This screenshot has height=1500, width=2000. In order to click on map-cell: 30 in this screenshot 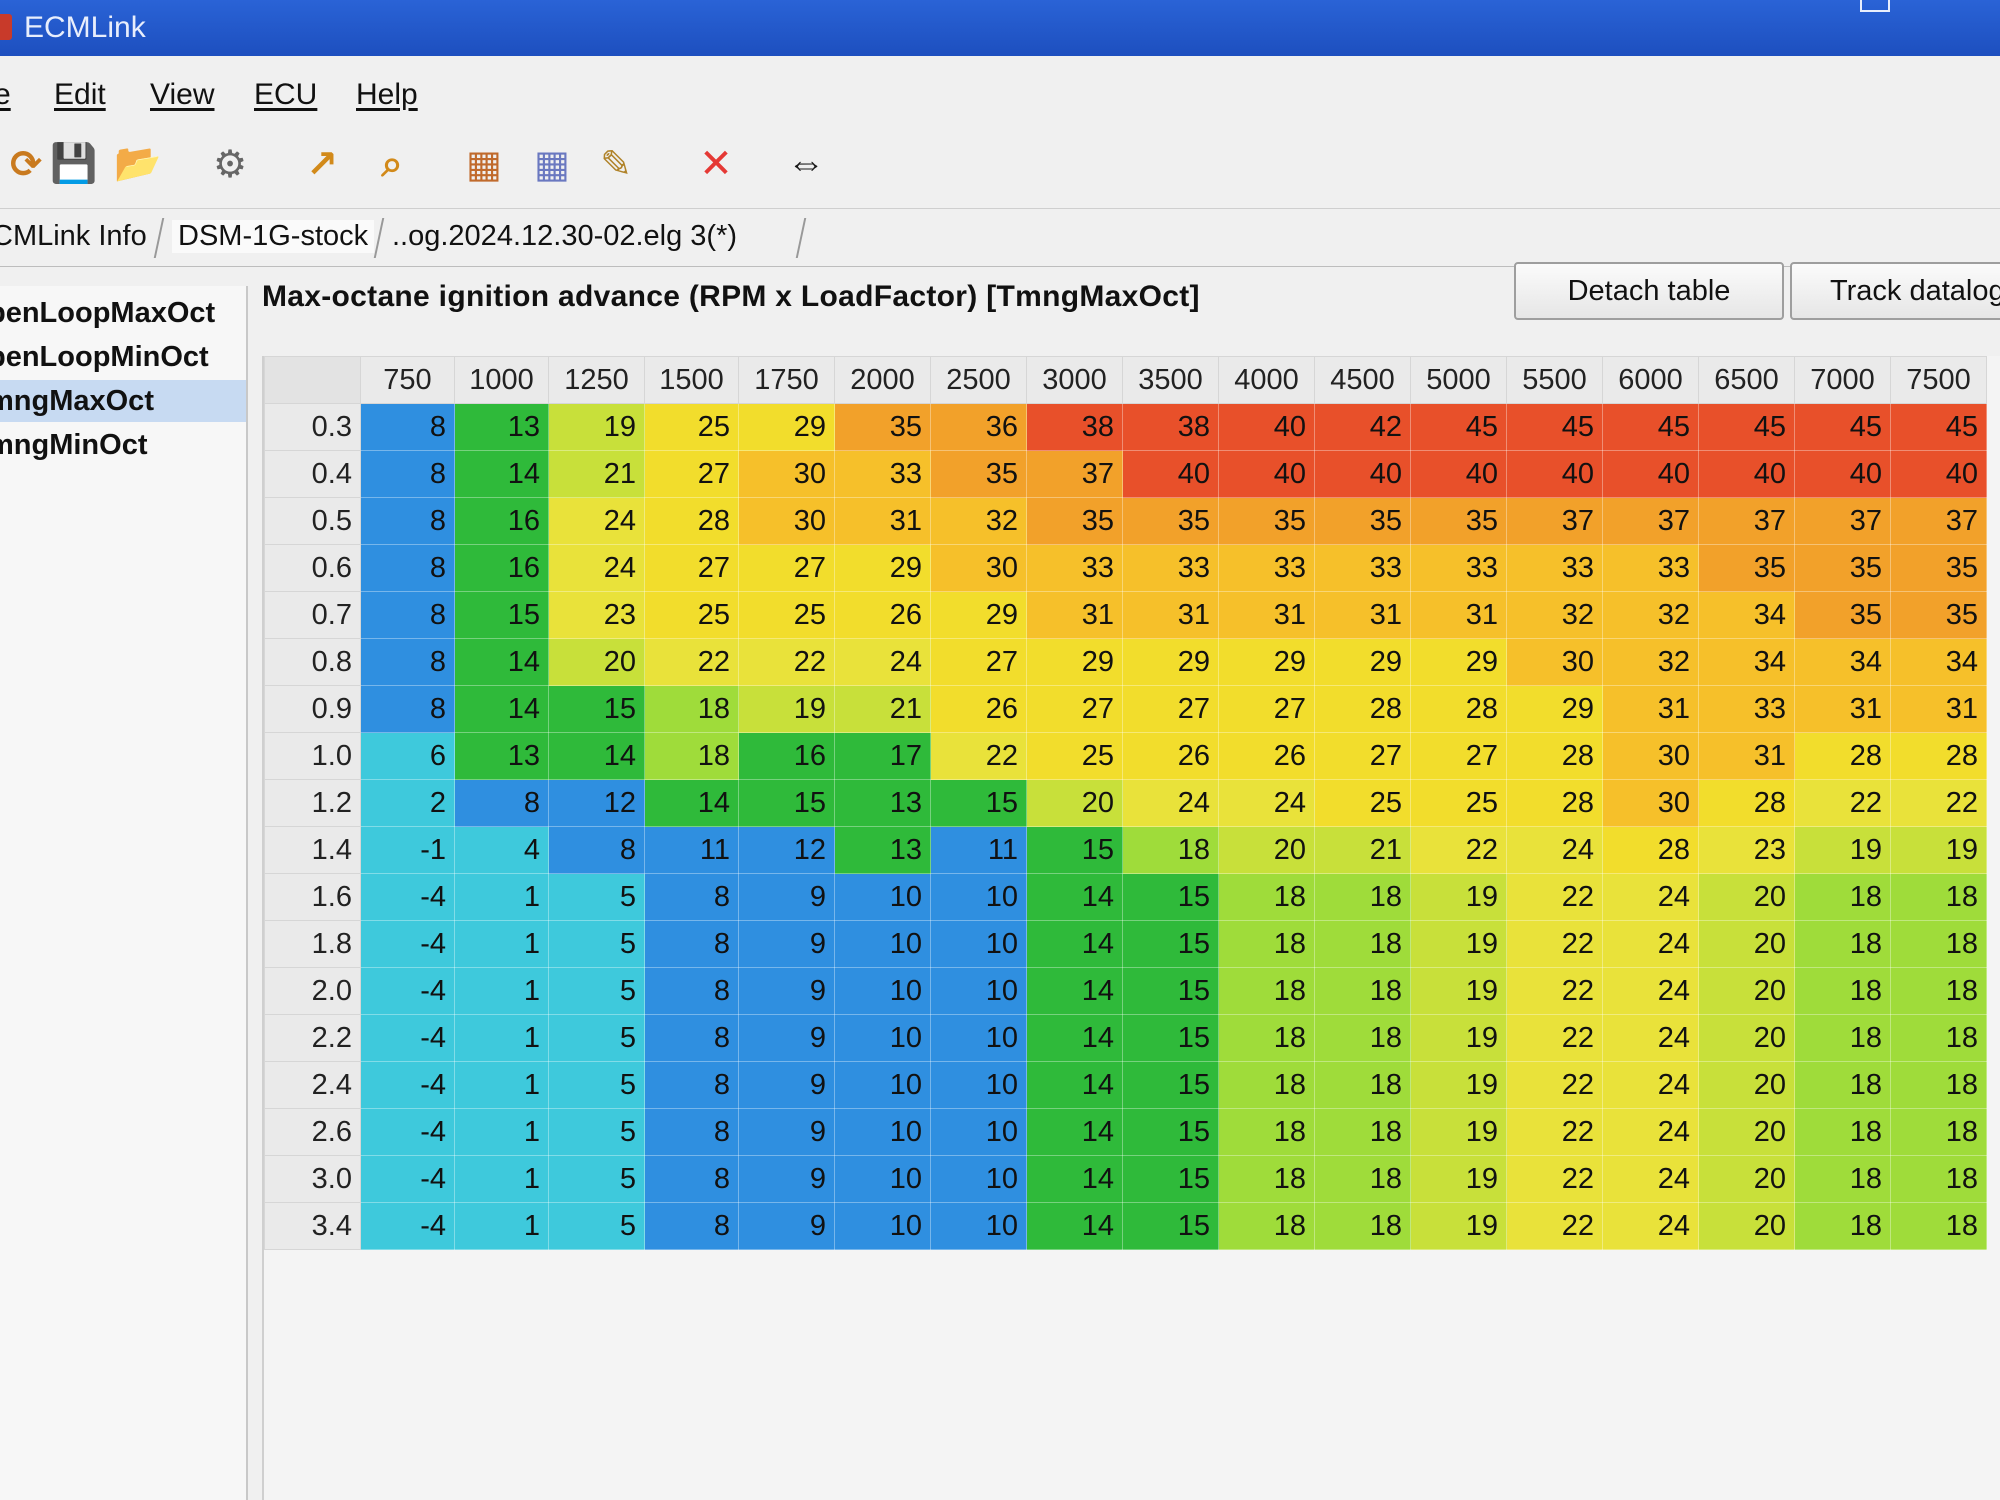, I will do `click(786, 474)`.